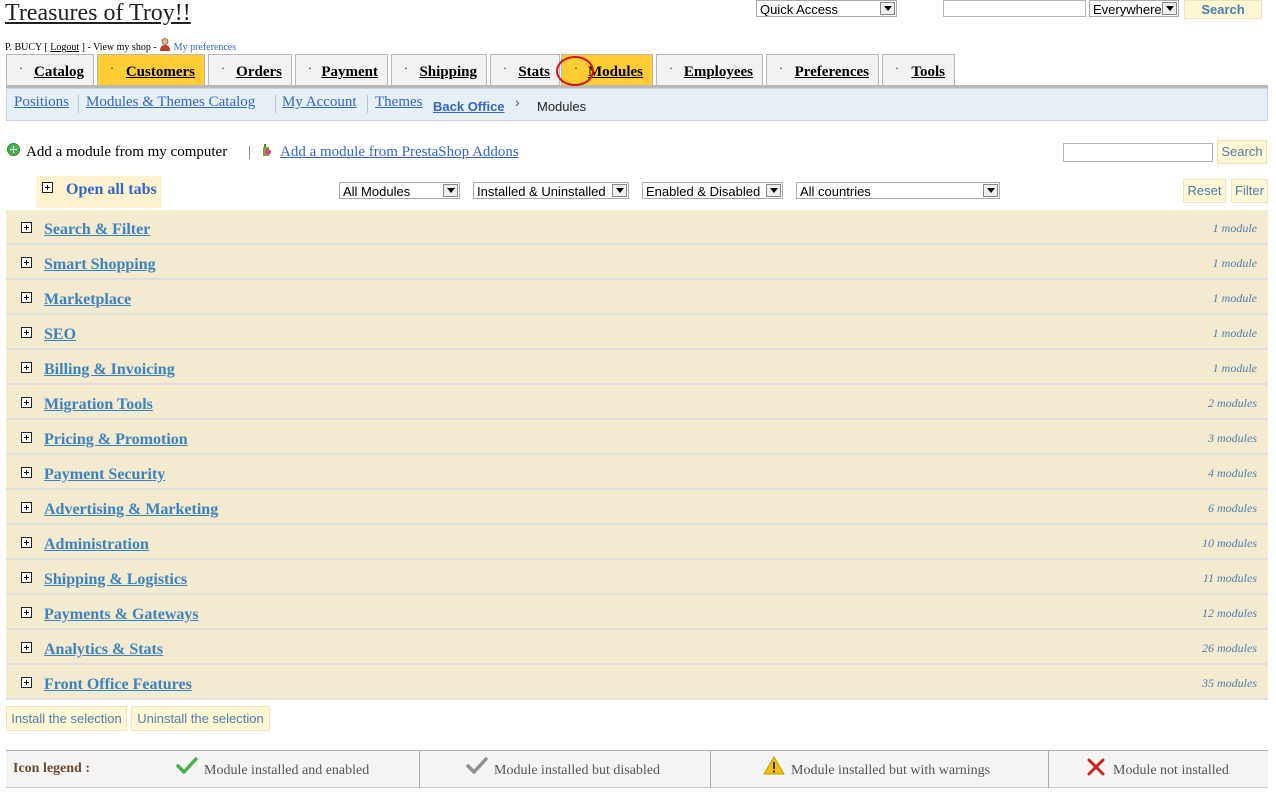  What do you see at coordinates (562, 106) in the screenshot?
I see `breadcrumb-current: Modules` at bounding box center [562, 106].